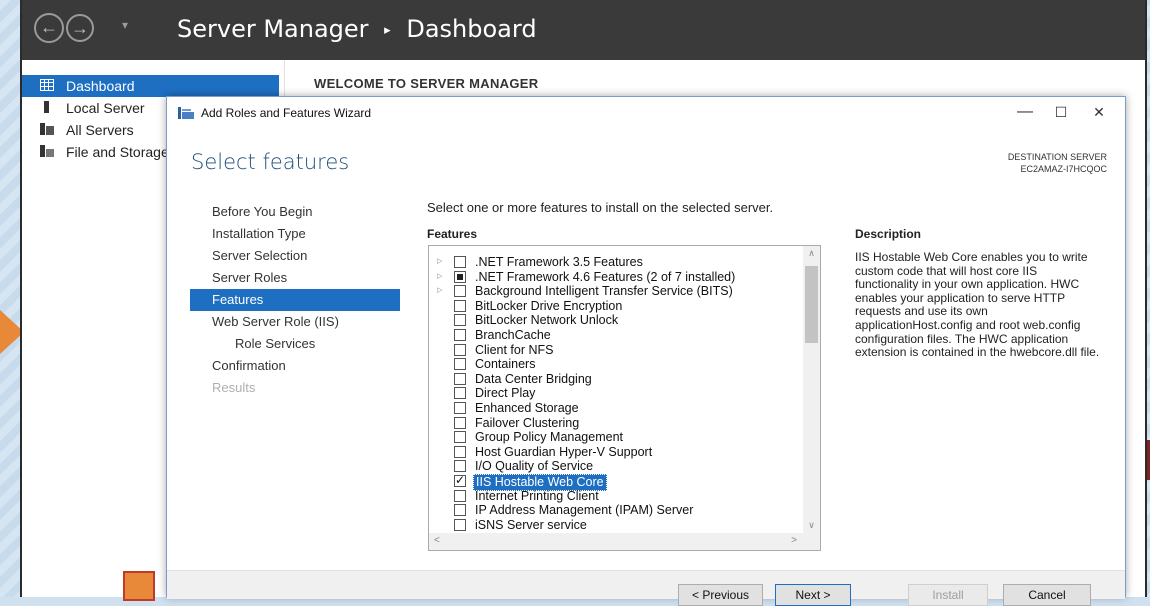 Image resolution: width=1150 pixels, height=606 pixels. Describe the element at coordinates (811, 525) in the screenshot. I see `scroll-down-icon: ∨` at that location.